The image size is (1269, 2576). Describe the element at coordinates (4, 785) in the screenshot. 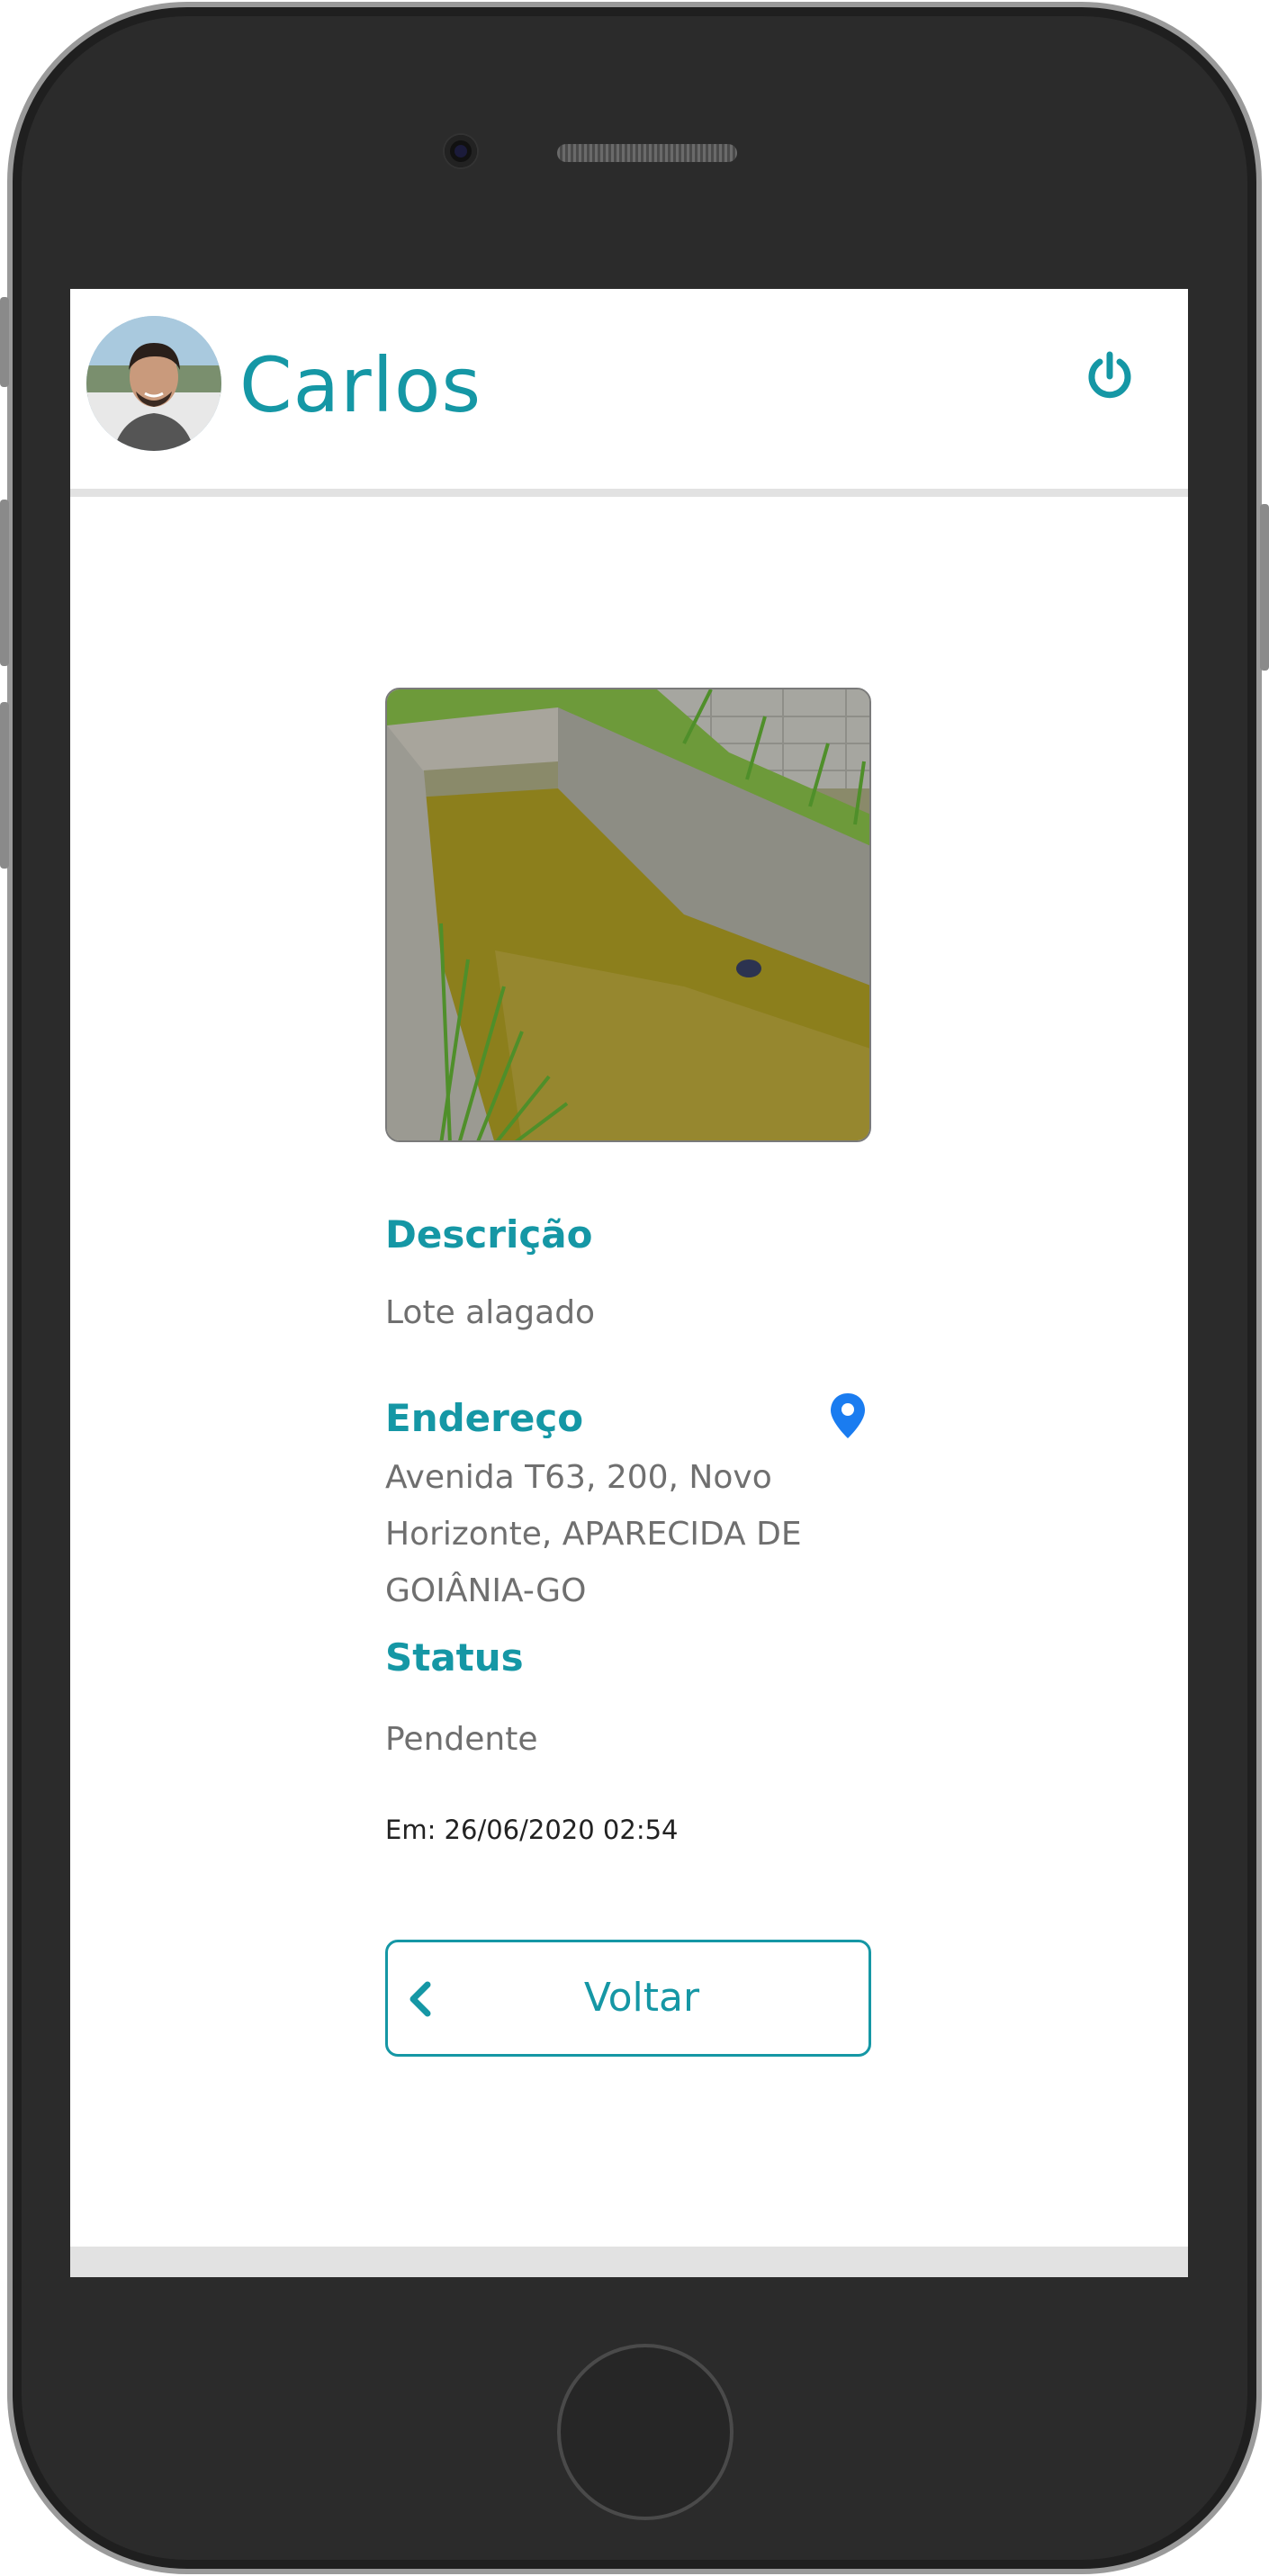

I see `volume-down-button` at that location.